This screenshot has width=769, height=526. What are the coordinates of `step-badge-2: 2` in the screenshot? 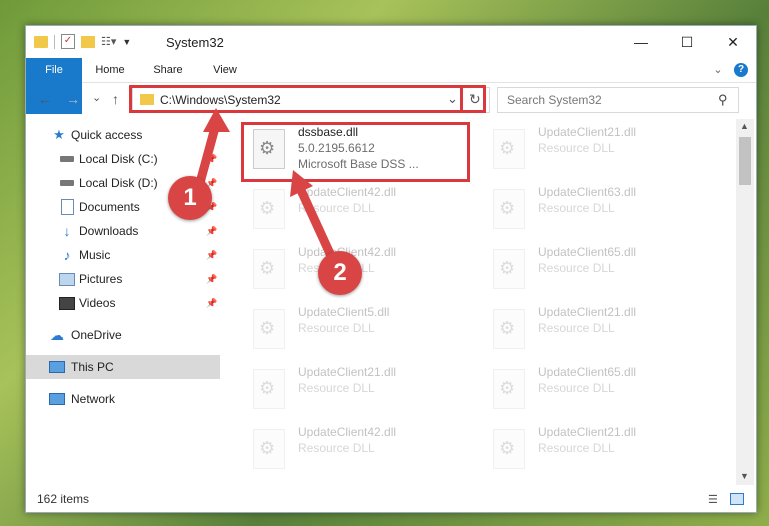 It's located at (340, 273).